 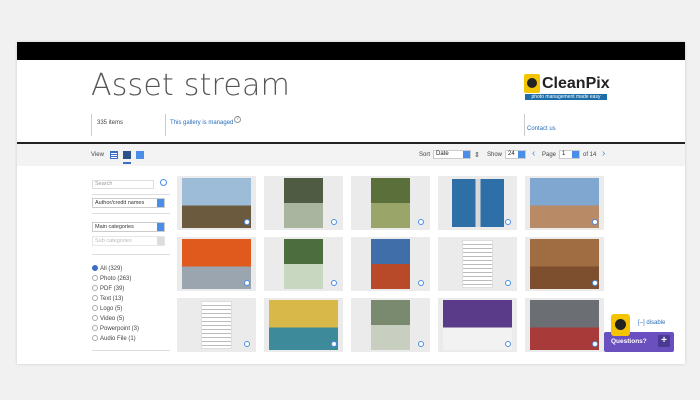 I want to click on sort-direction-icon: ⇕, so click(x=477, y=155).